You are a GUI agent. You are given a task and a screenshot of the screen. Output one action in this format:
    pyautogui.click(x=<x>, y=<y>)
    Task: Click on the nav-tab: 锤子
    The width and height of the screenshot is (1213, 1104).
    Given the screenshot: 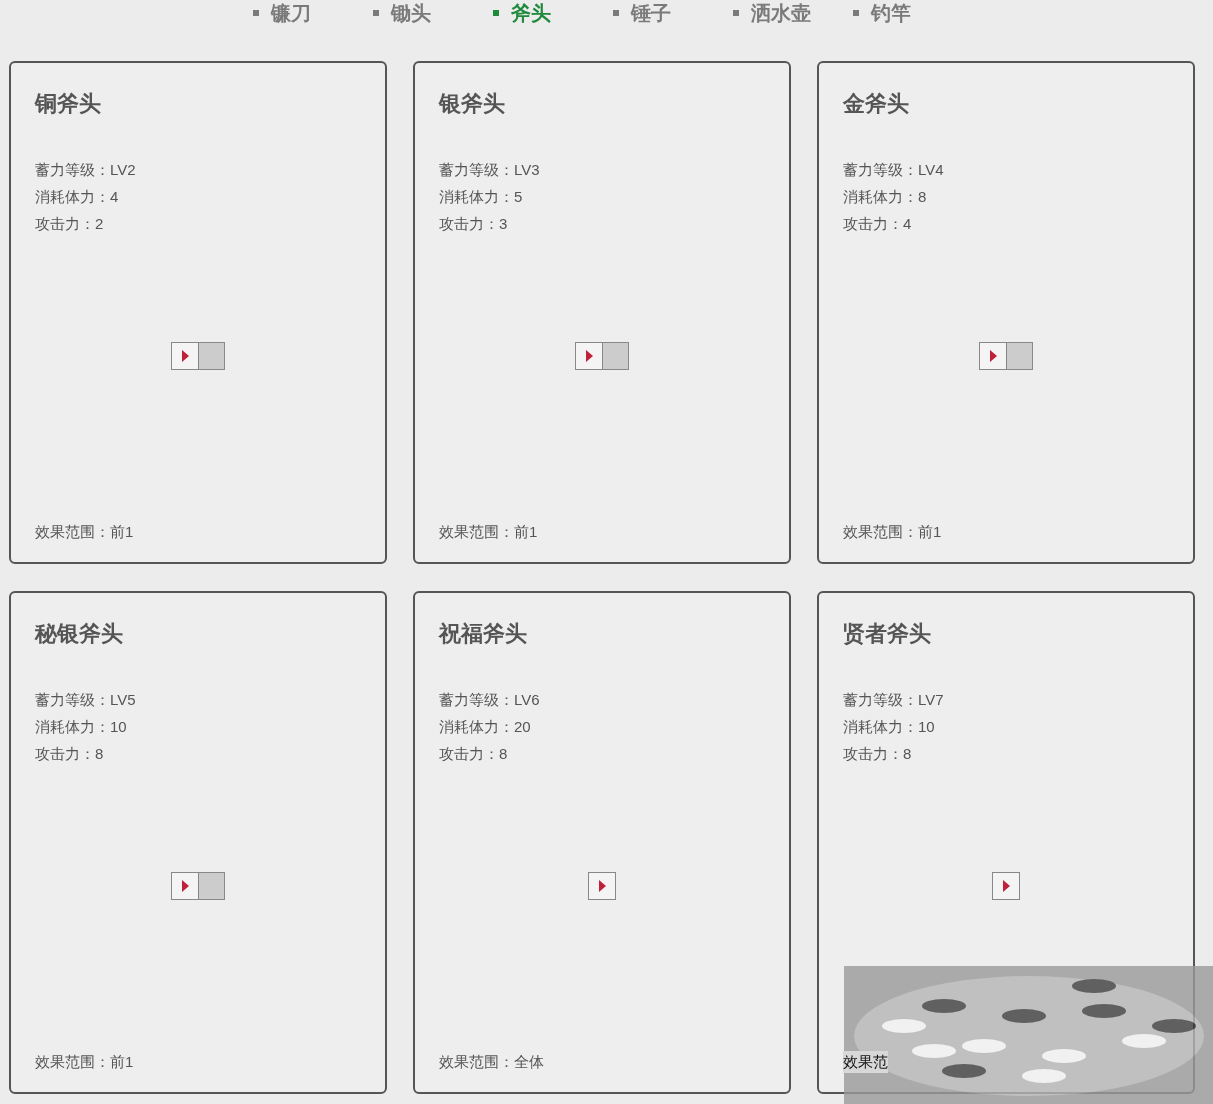 What is the action you would take?
    pyautogui.click(x=656, y=14)
    